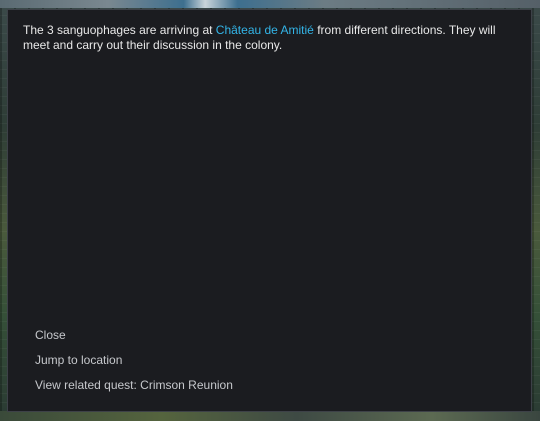 The height and width of the screenshot is (421, 540). Describe the element at coordinates (119, 30) in the screenshot. I see `message-text-start: The 3 sanguophages are arriving at` at that location.